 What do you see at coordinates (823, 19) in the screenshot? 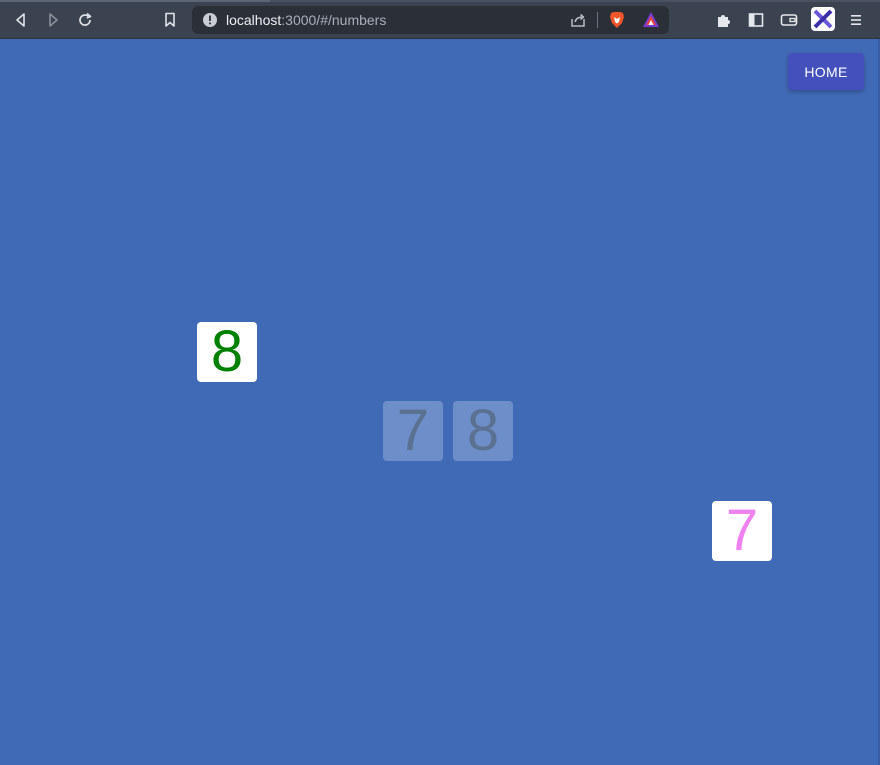
I see `x-extension-icon` at bounding box center [823, 19].